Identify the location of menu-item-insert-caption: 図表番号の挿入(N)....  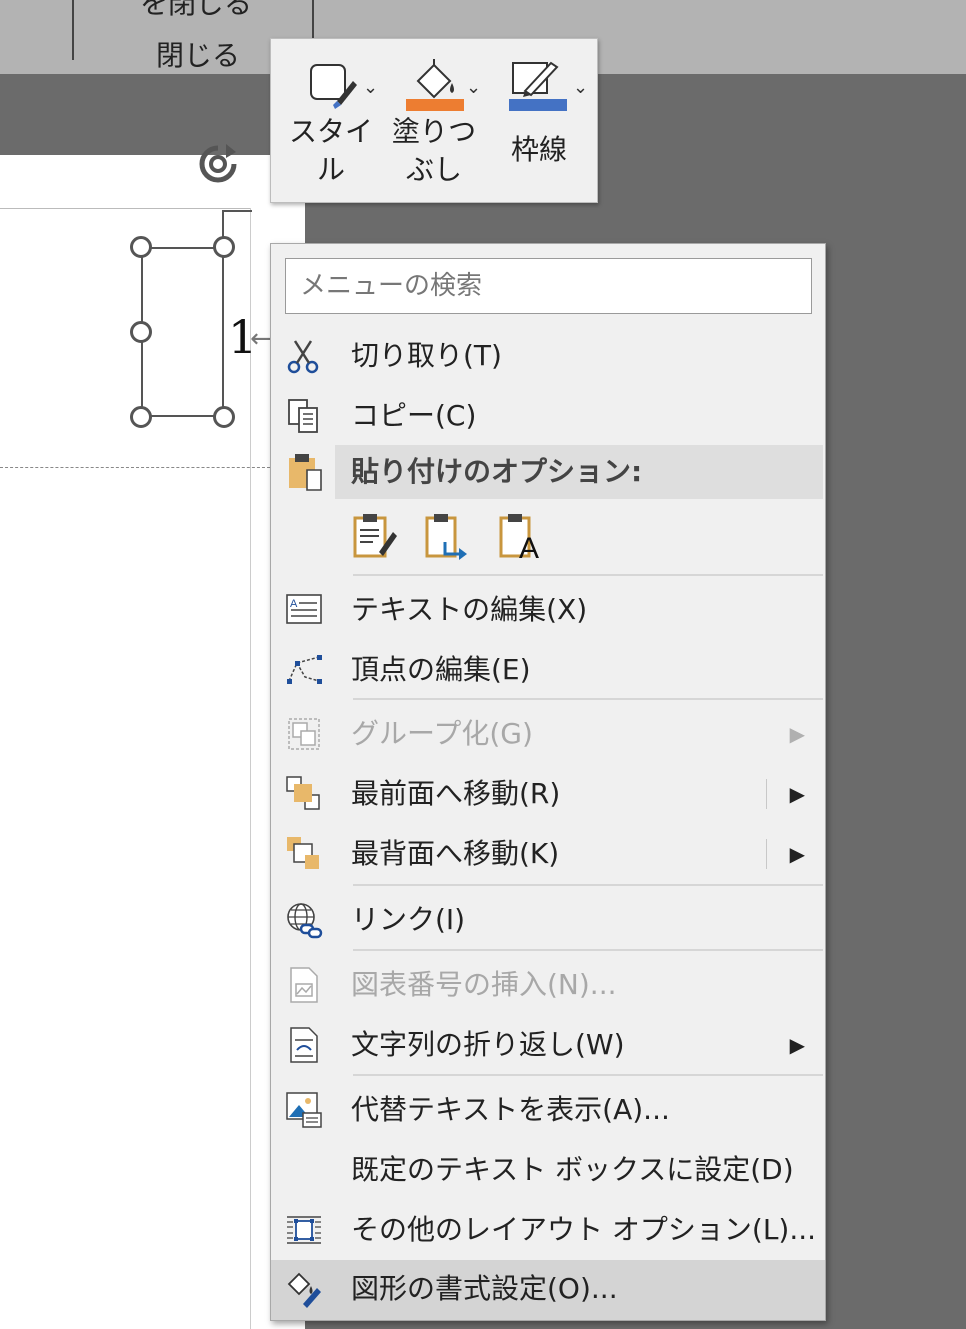
(548, 985).